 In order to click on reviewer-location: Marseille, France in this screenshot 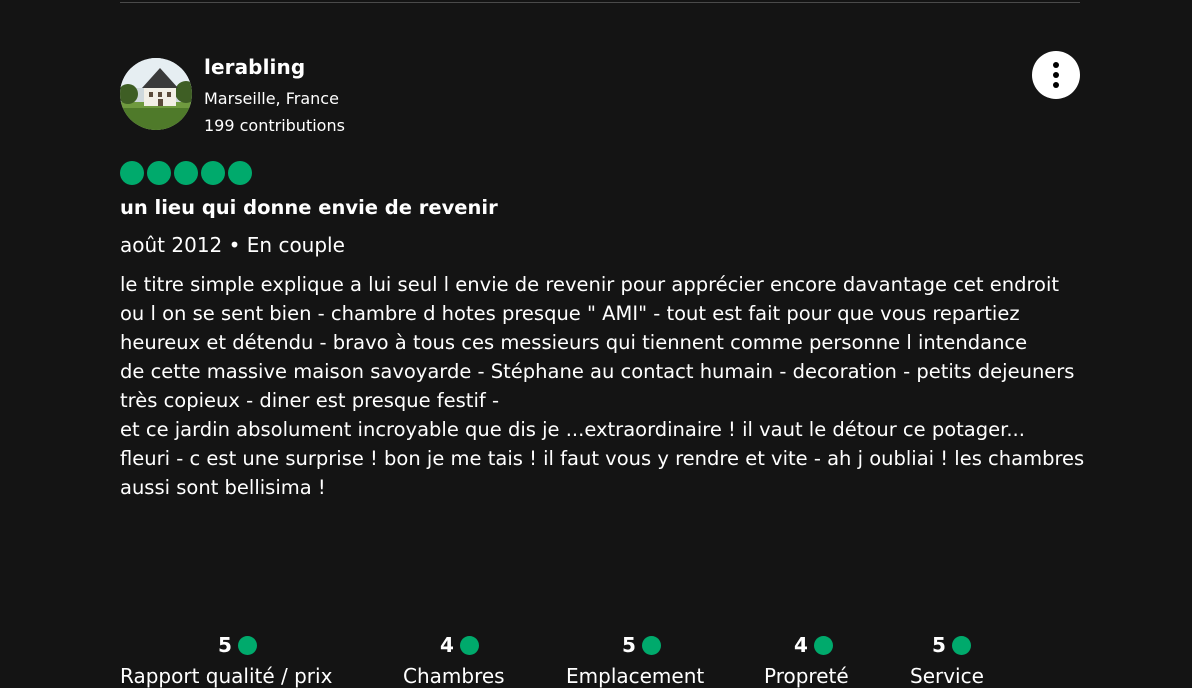, I will do `click(271, 98)`.